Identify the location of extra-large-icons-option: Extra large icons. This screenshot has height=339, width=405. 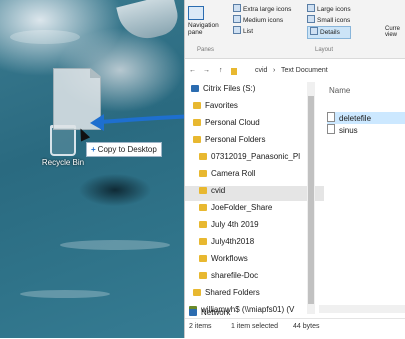
(262, 9).